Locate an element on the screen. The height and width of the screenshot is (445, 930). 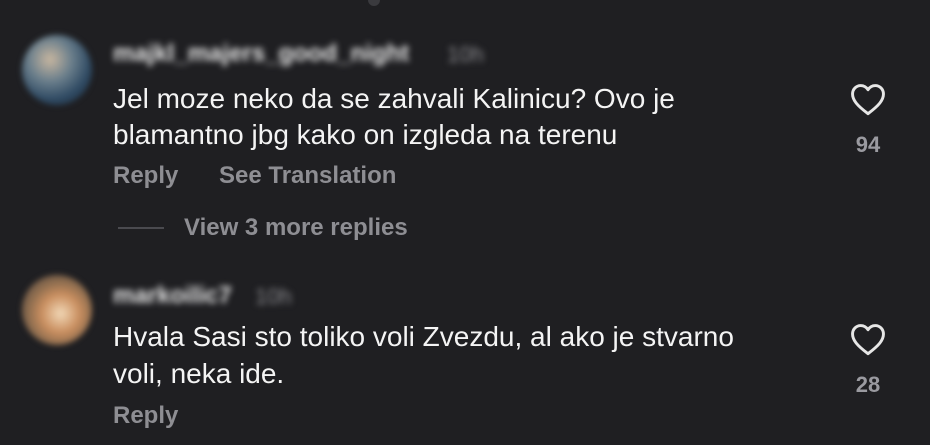
comment-username: majkl_majers_good_night is located at coordinates (261, 54).